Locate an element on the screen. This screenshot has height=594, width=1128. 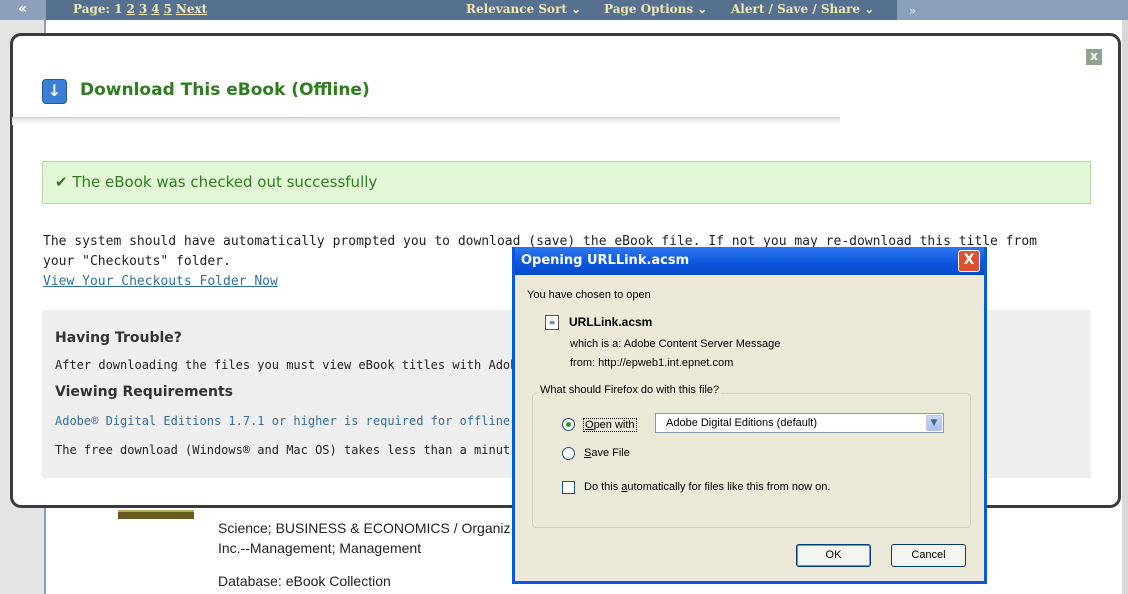
application-select: Adobe Digital Editions (default) ▼ is located at coordinates (799, 423).